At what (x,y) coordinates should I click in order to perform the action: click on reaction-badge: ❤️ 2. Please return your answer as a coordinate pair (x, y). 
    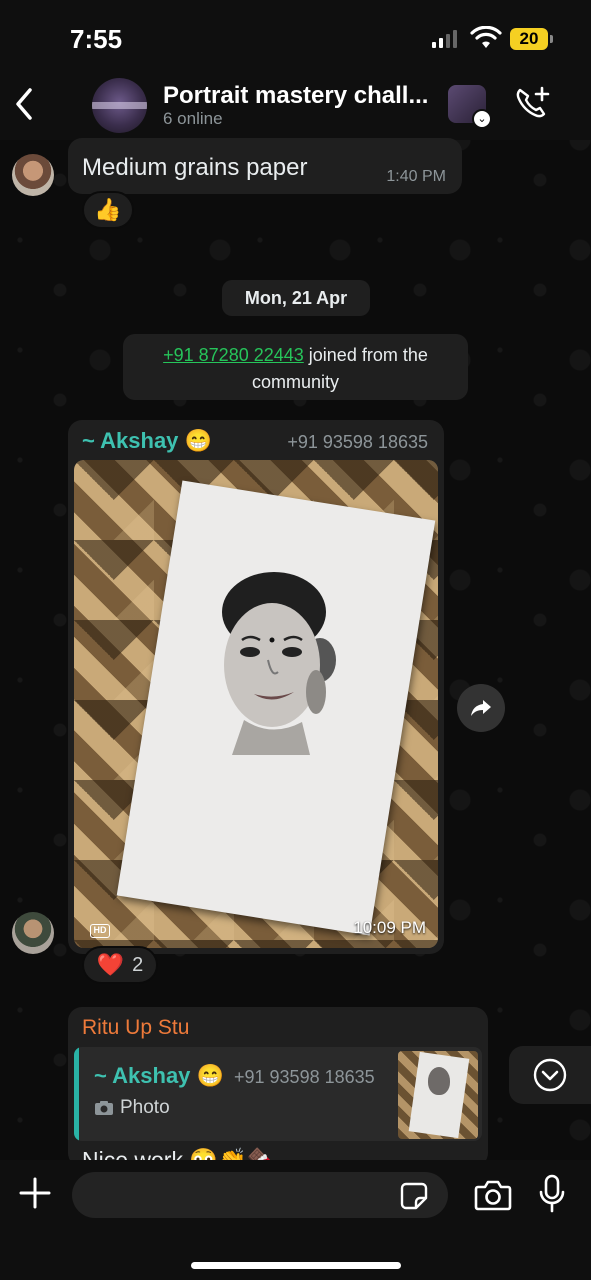
    Looking at the image, I should click on (120, 965).